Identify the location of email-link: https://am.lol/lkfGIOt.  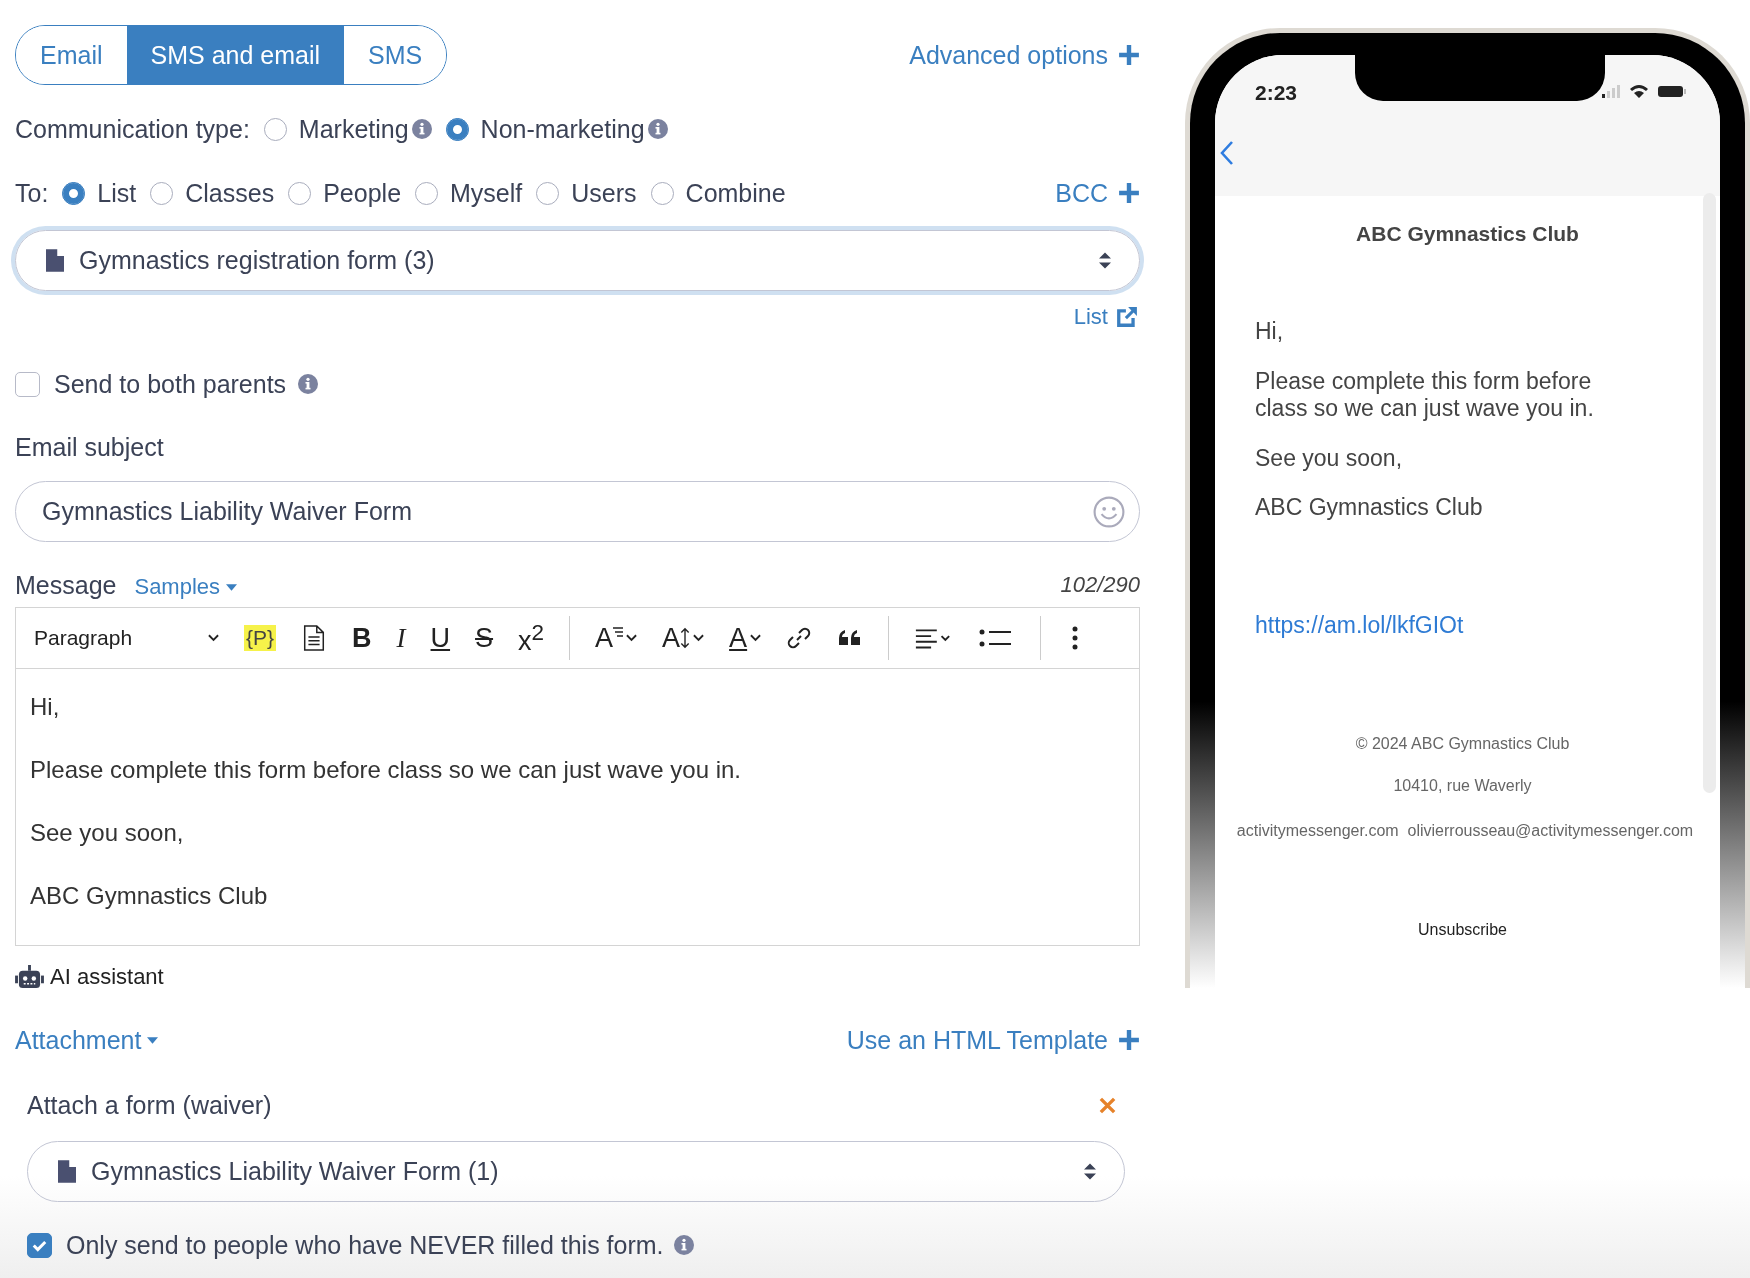
(1462, 625).